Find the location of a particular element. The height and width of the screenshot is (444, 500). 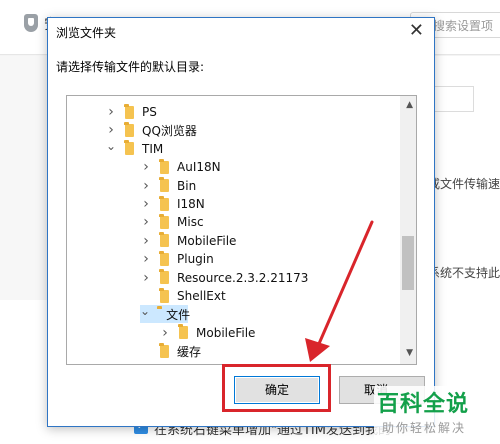

scroll-down-icon: ▼ is located at coordinates (409, 353).